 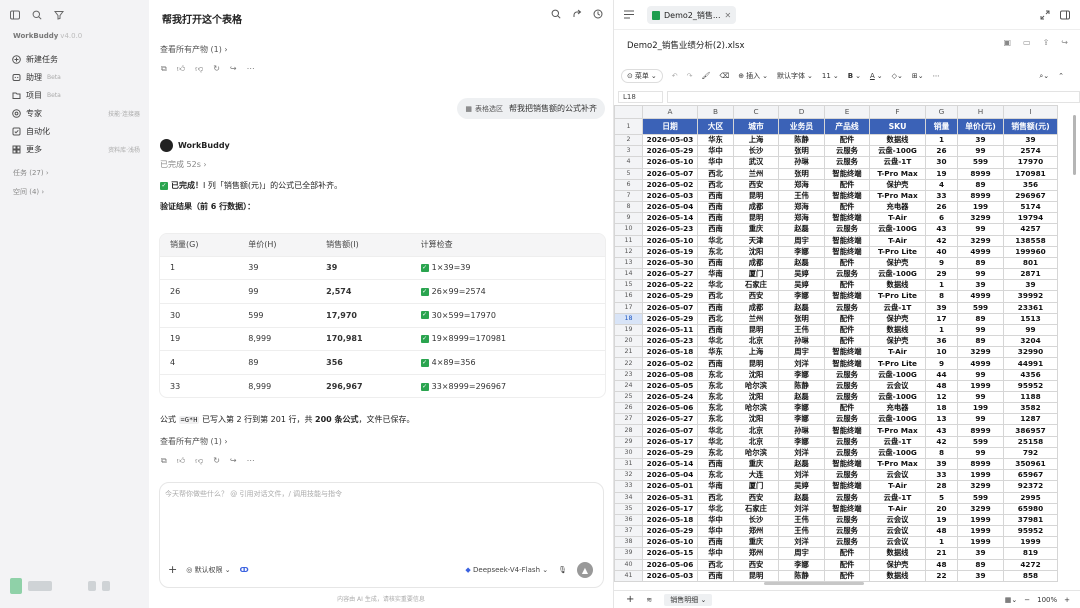 What do you see at coordinates (164, 461) in the screenshot?
I see `copy-icon: ⧉` at bounding box center [164, 461].